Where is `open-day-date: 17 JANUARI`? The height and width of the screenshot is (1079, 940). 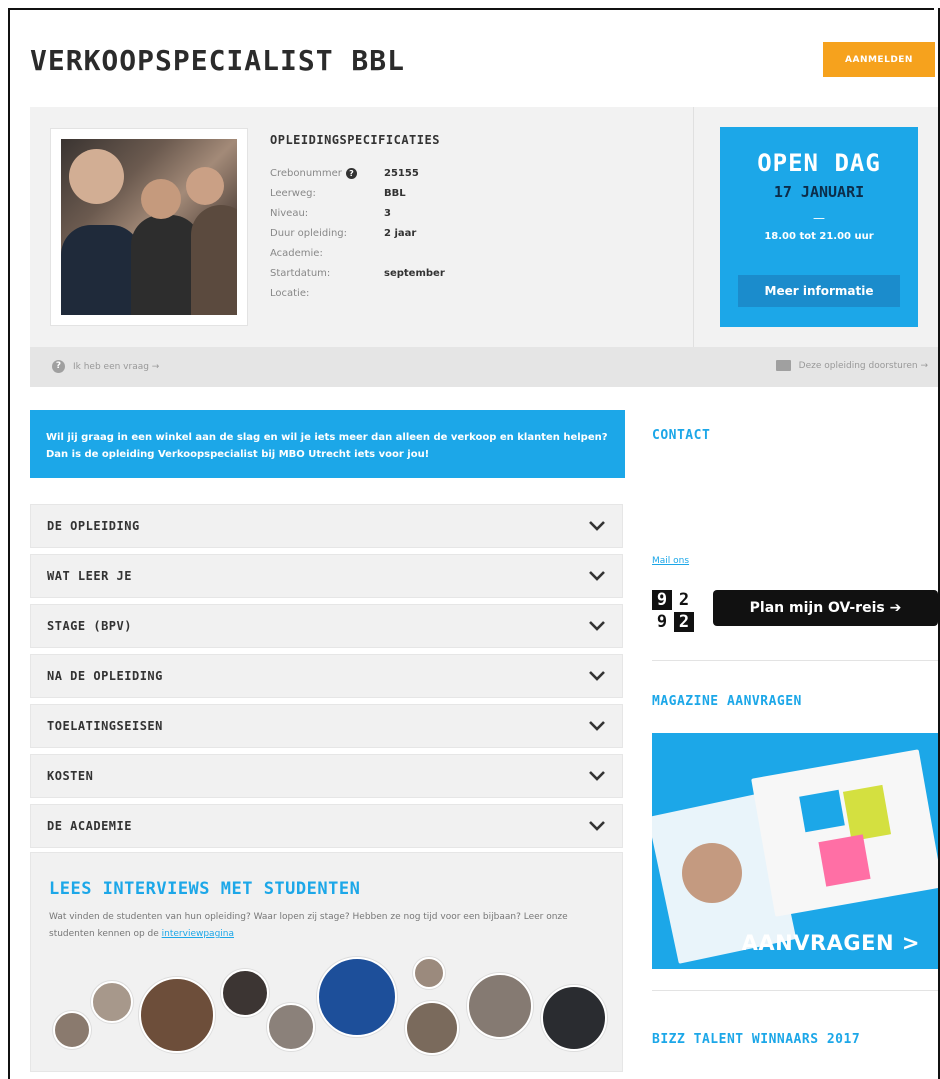
open-day-date: 17 JANUARI is located at coordinates (819, 192).